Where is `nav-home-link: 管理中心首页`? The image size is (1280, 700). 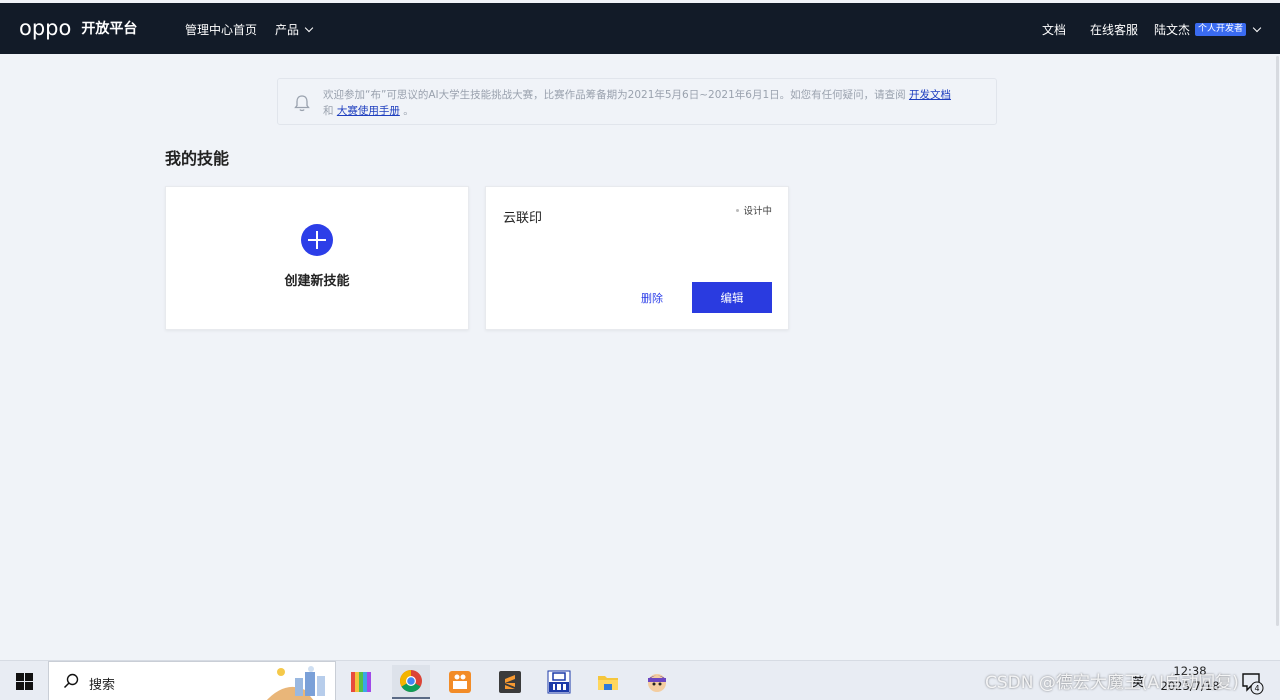
nav-home-link: 管理中心首页 is located at coordinates (221, 29).